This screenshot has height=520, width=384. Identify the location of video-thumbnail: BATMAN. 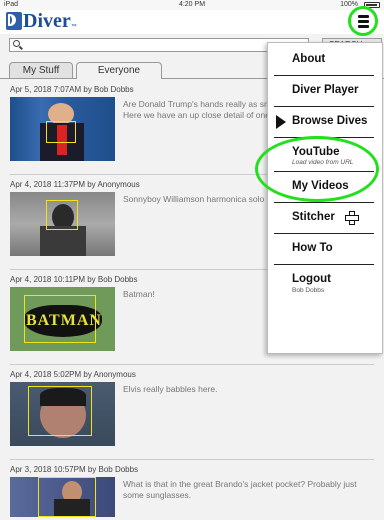
(62, 319).